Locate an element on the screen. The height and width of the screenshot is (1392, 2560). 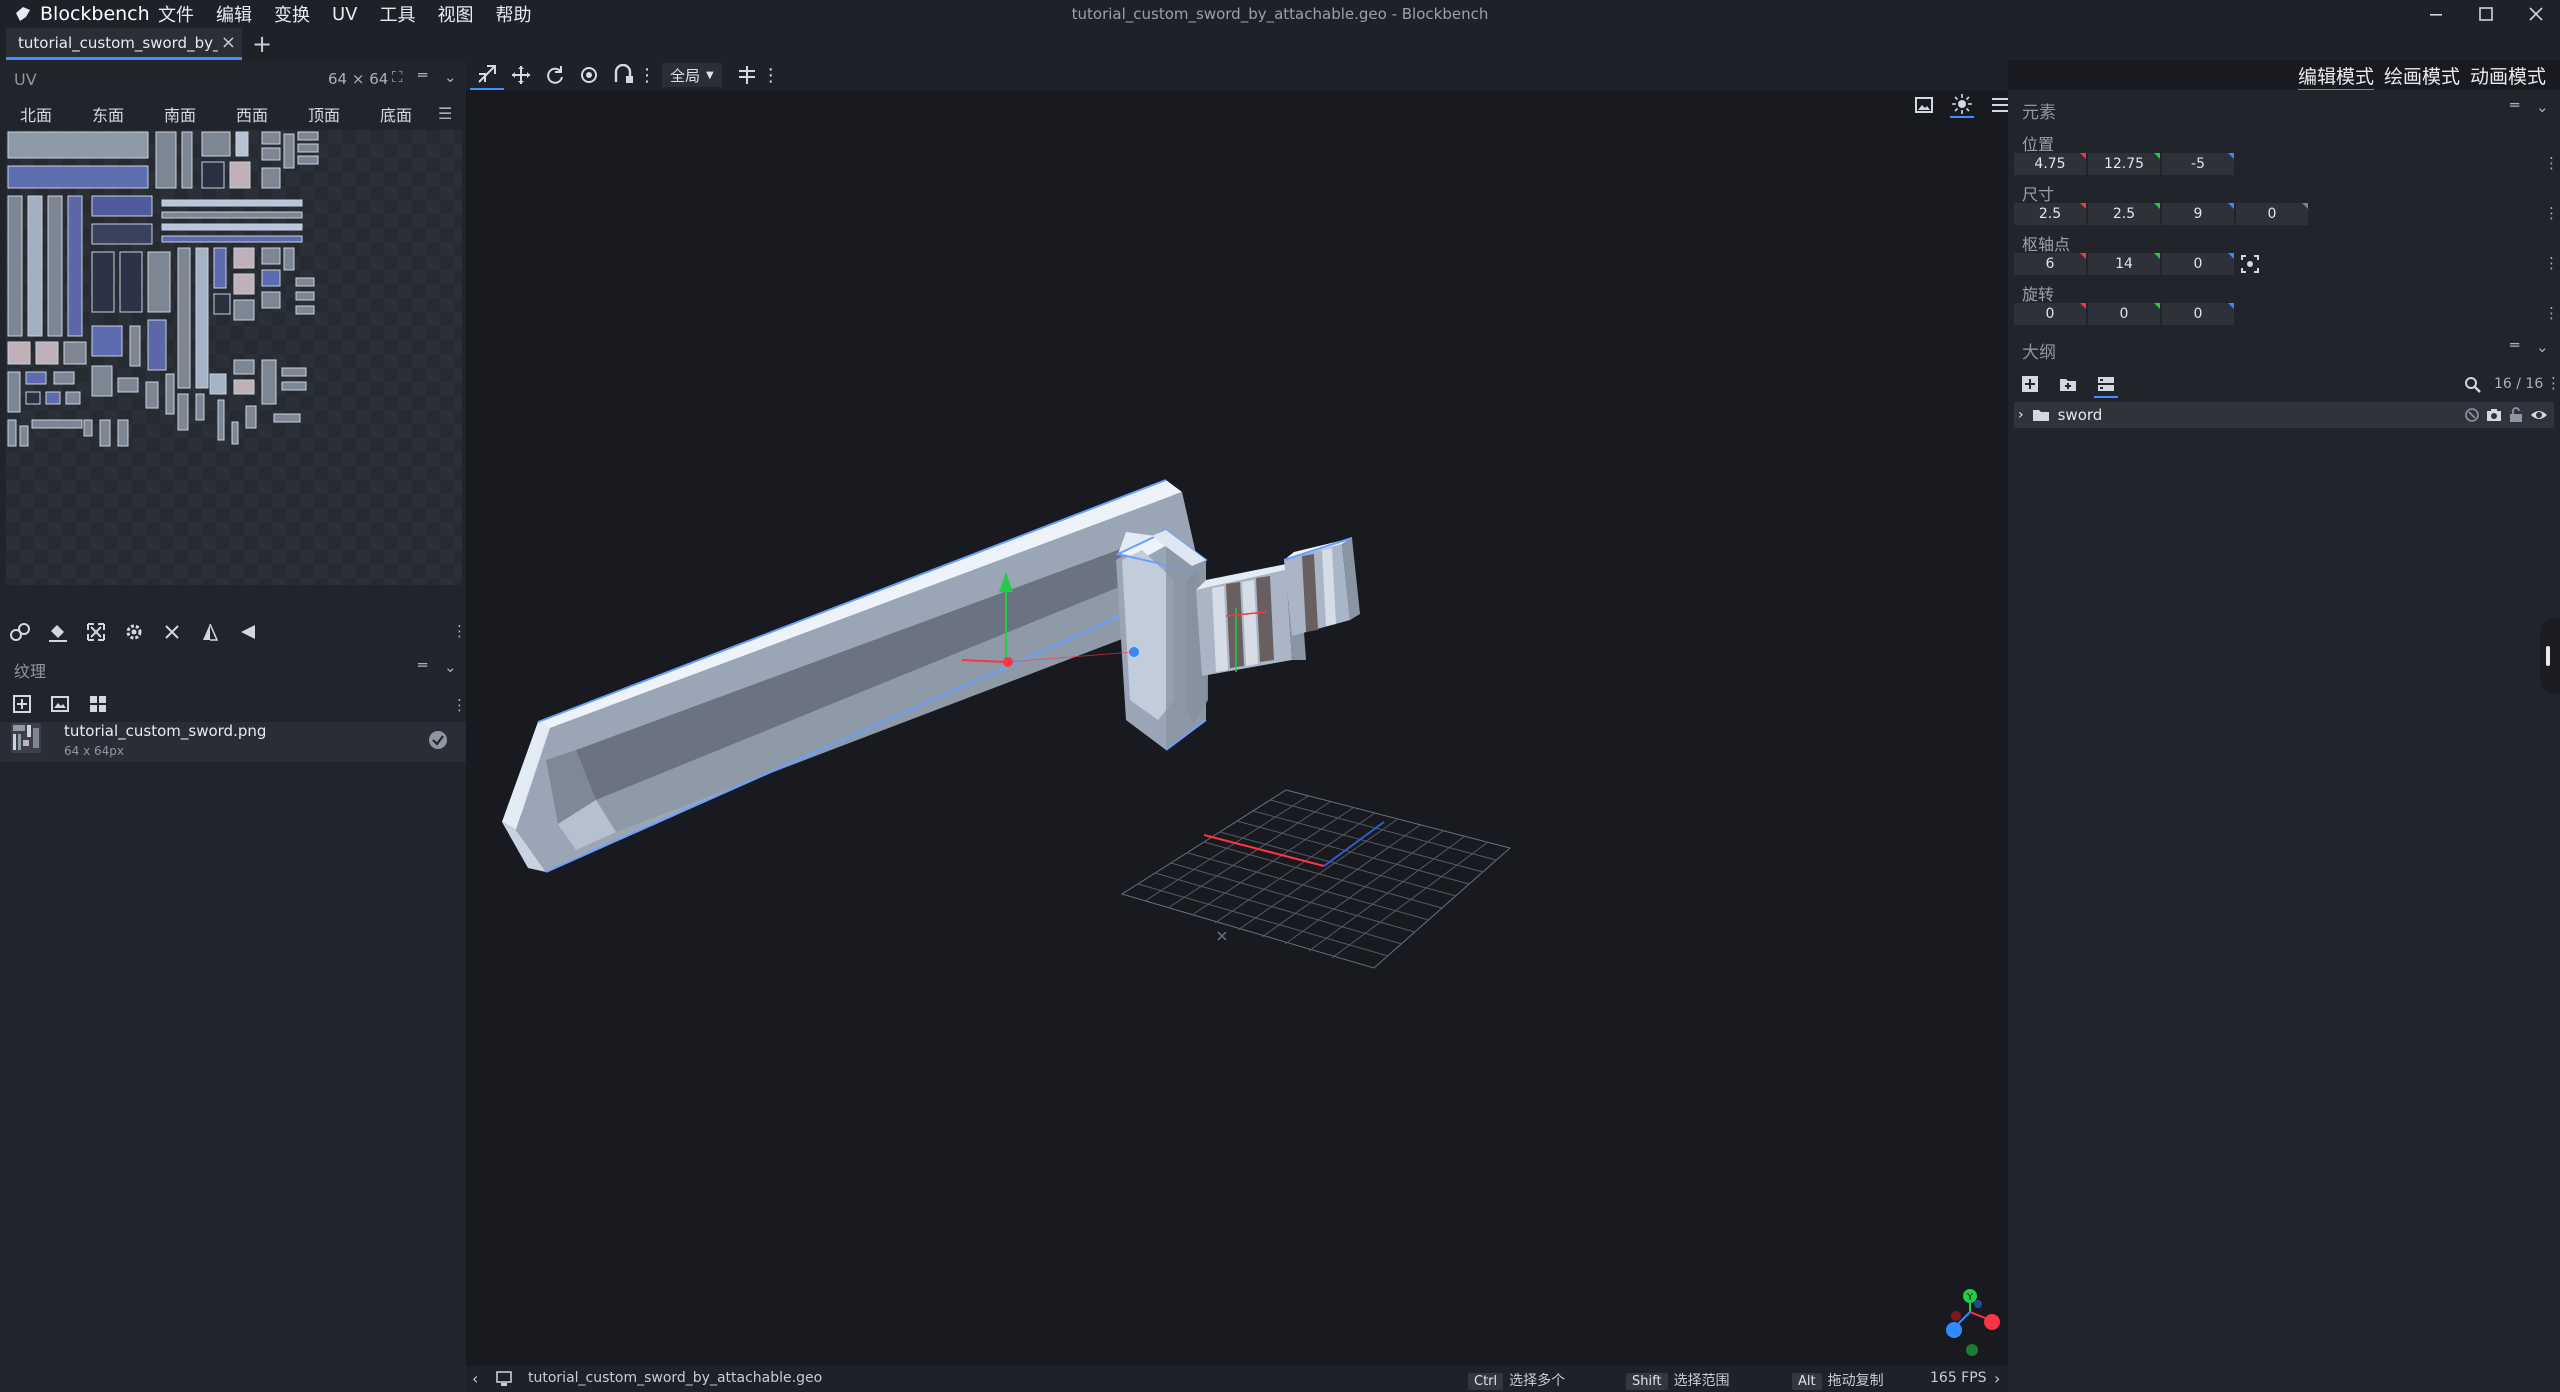
tab-face-south: 南面 is located at coordinates (180, 114).